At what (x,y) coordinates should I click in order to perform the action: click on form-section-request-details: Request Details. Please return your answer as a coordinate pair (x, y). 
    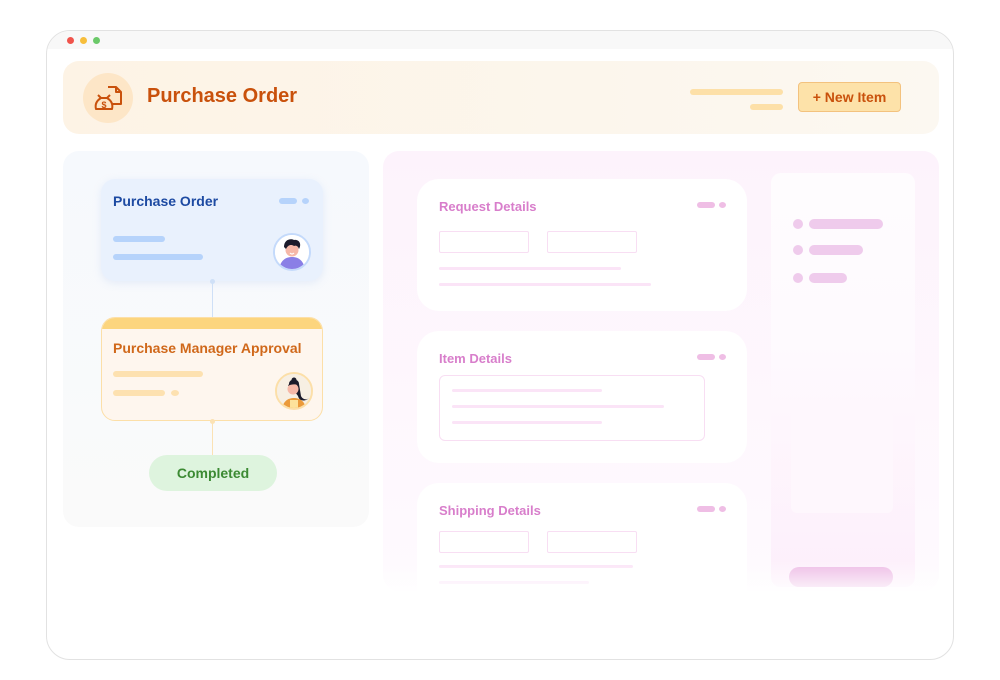
    Looking at the image, I should click on (582, 245).